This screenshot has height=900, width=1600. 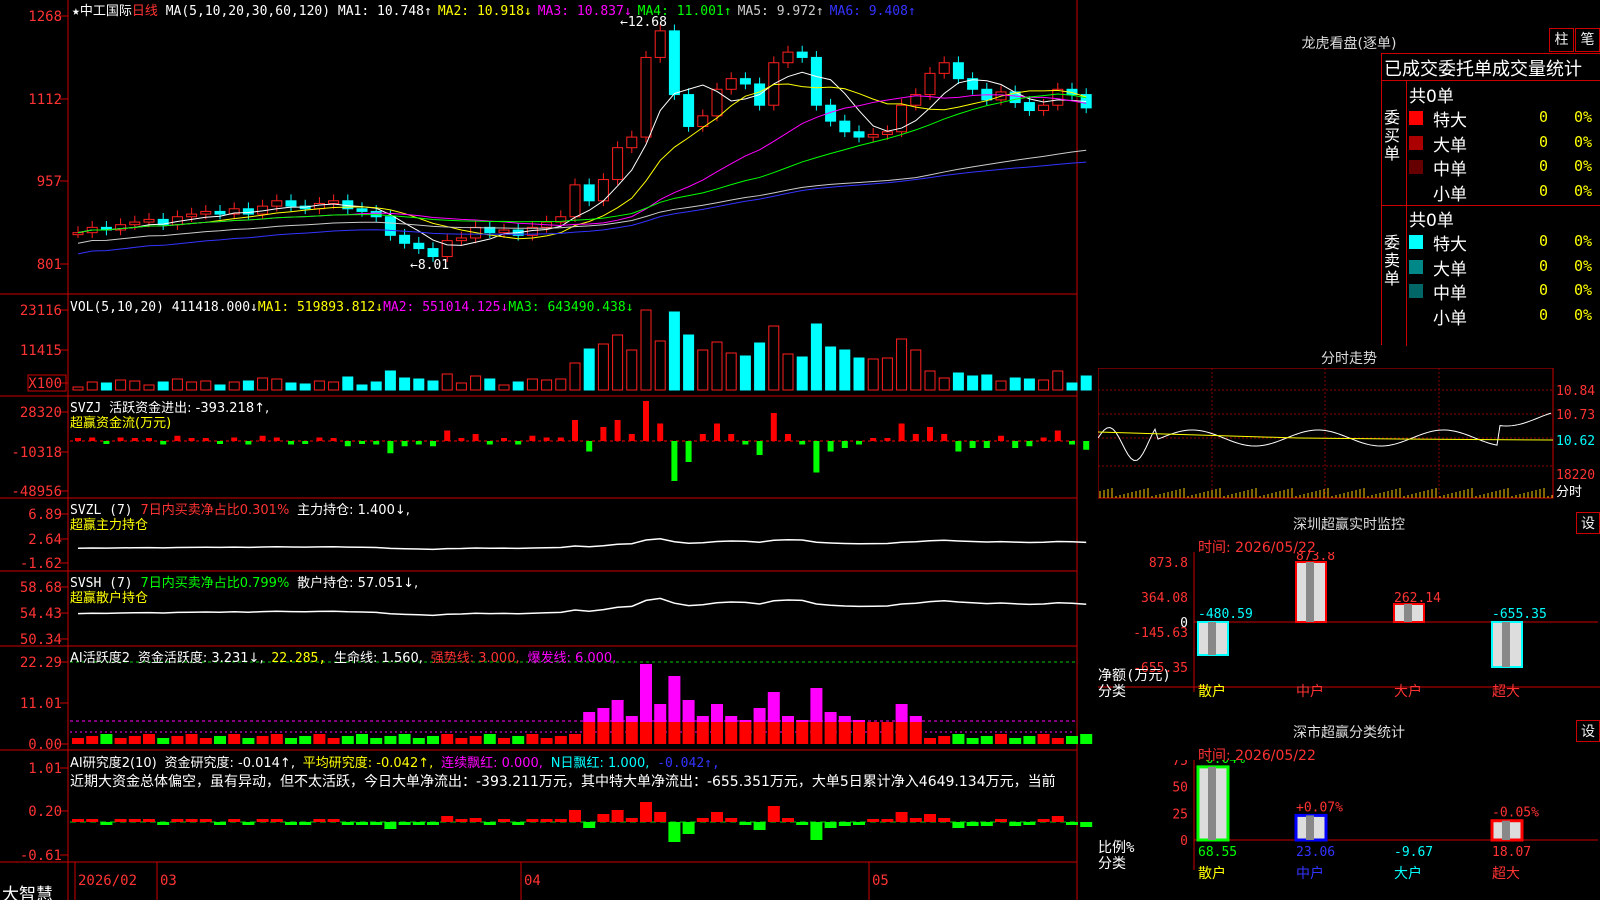 I want to click on axis-tick-label: -48956, so click(x=36, y=492).